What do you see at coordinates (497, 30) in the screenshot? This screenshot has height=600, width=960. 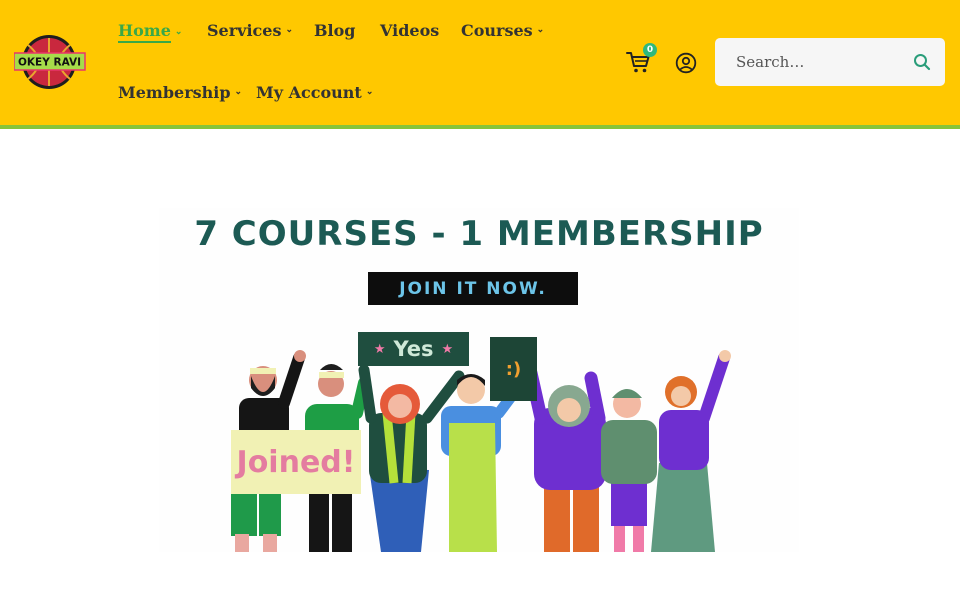 I see `nav-courses-label: Courses` at bounding box center [497, 30].